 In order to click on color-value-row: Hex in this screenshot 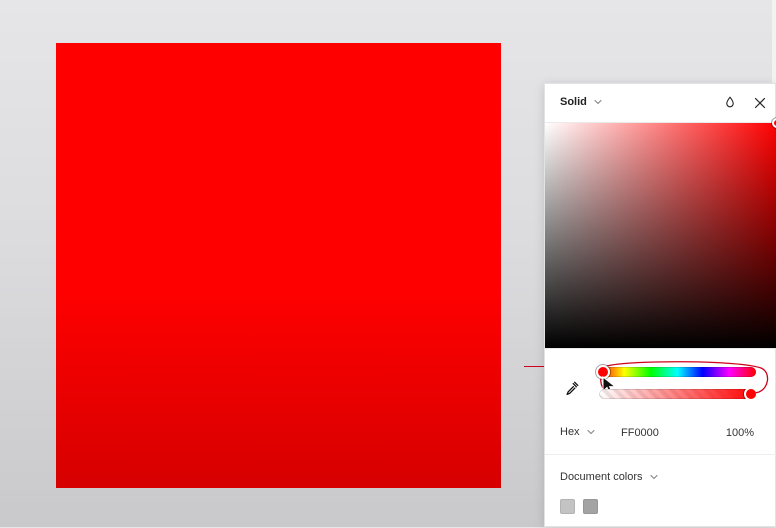, I will do `click(660, 433)`.